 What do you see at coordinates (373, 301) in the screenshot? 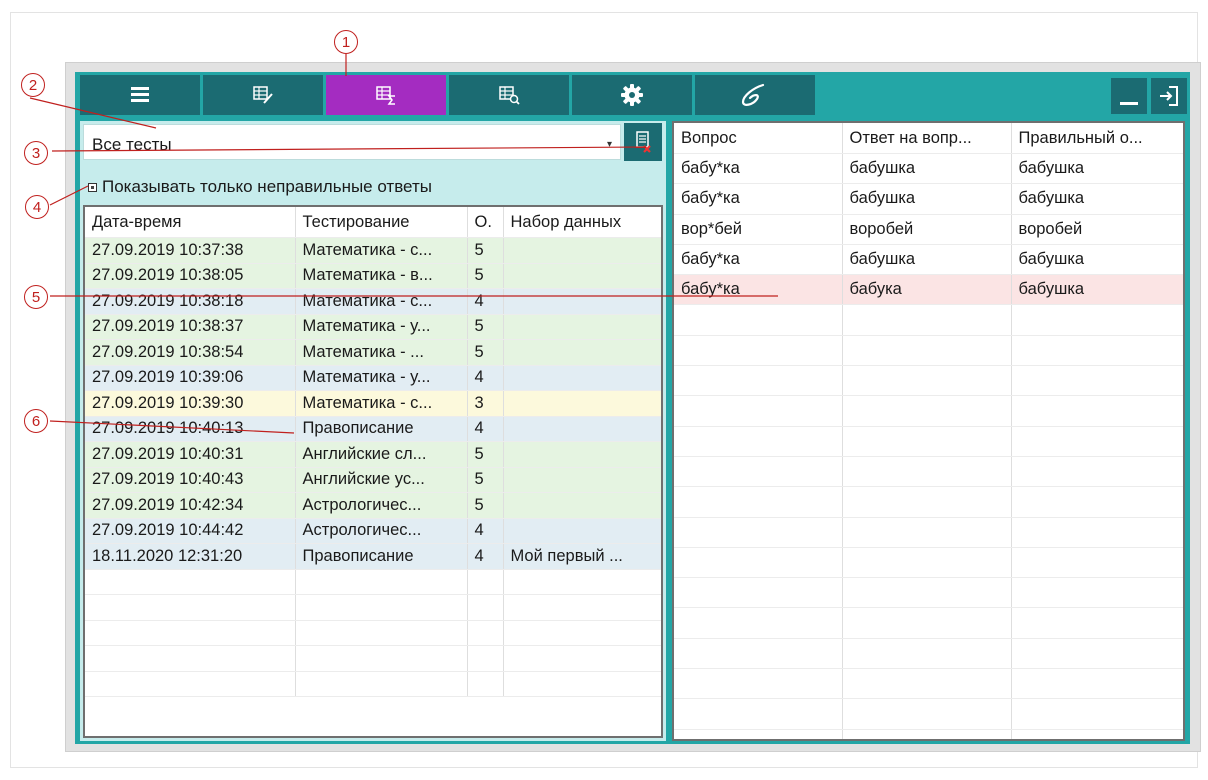
I see `table-row: 27.09.2019 10:38:18 Математика - с... 4` at bounding box center [373, 301].